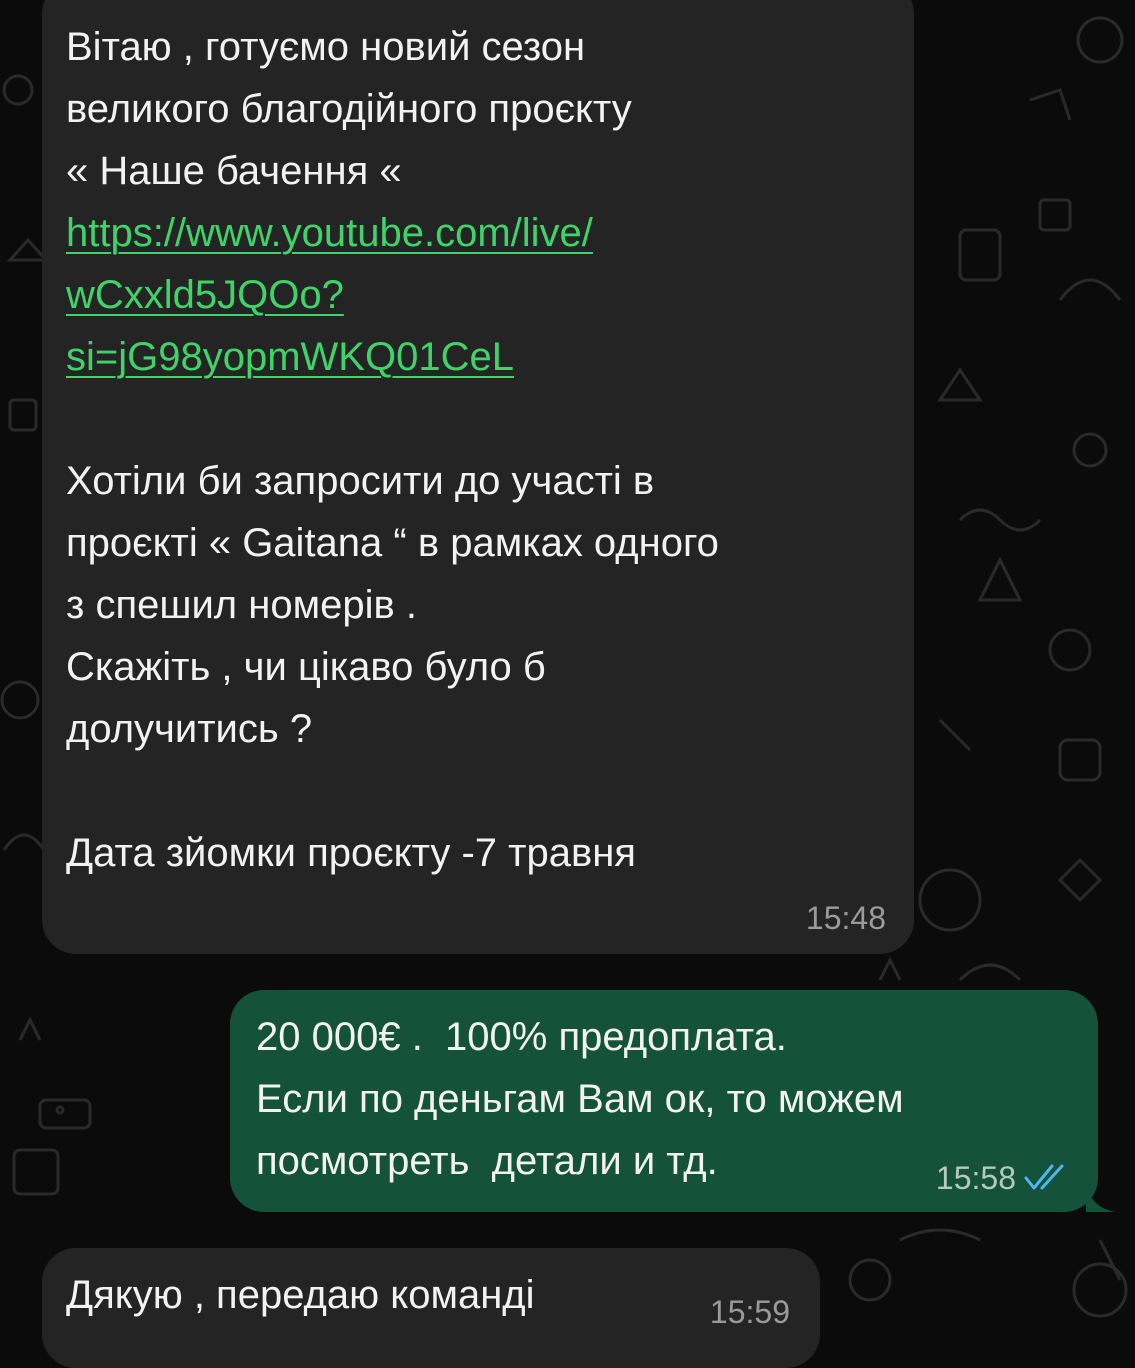  What do you see at coordinates (490, 295) in the screenshot?
I see `youtube-link: wCxxld5JQOo?` at bounding box center [490, 295].